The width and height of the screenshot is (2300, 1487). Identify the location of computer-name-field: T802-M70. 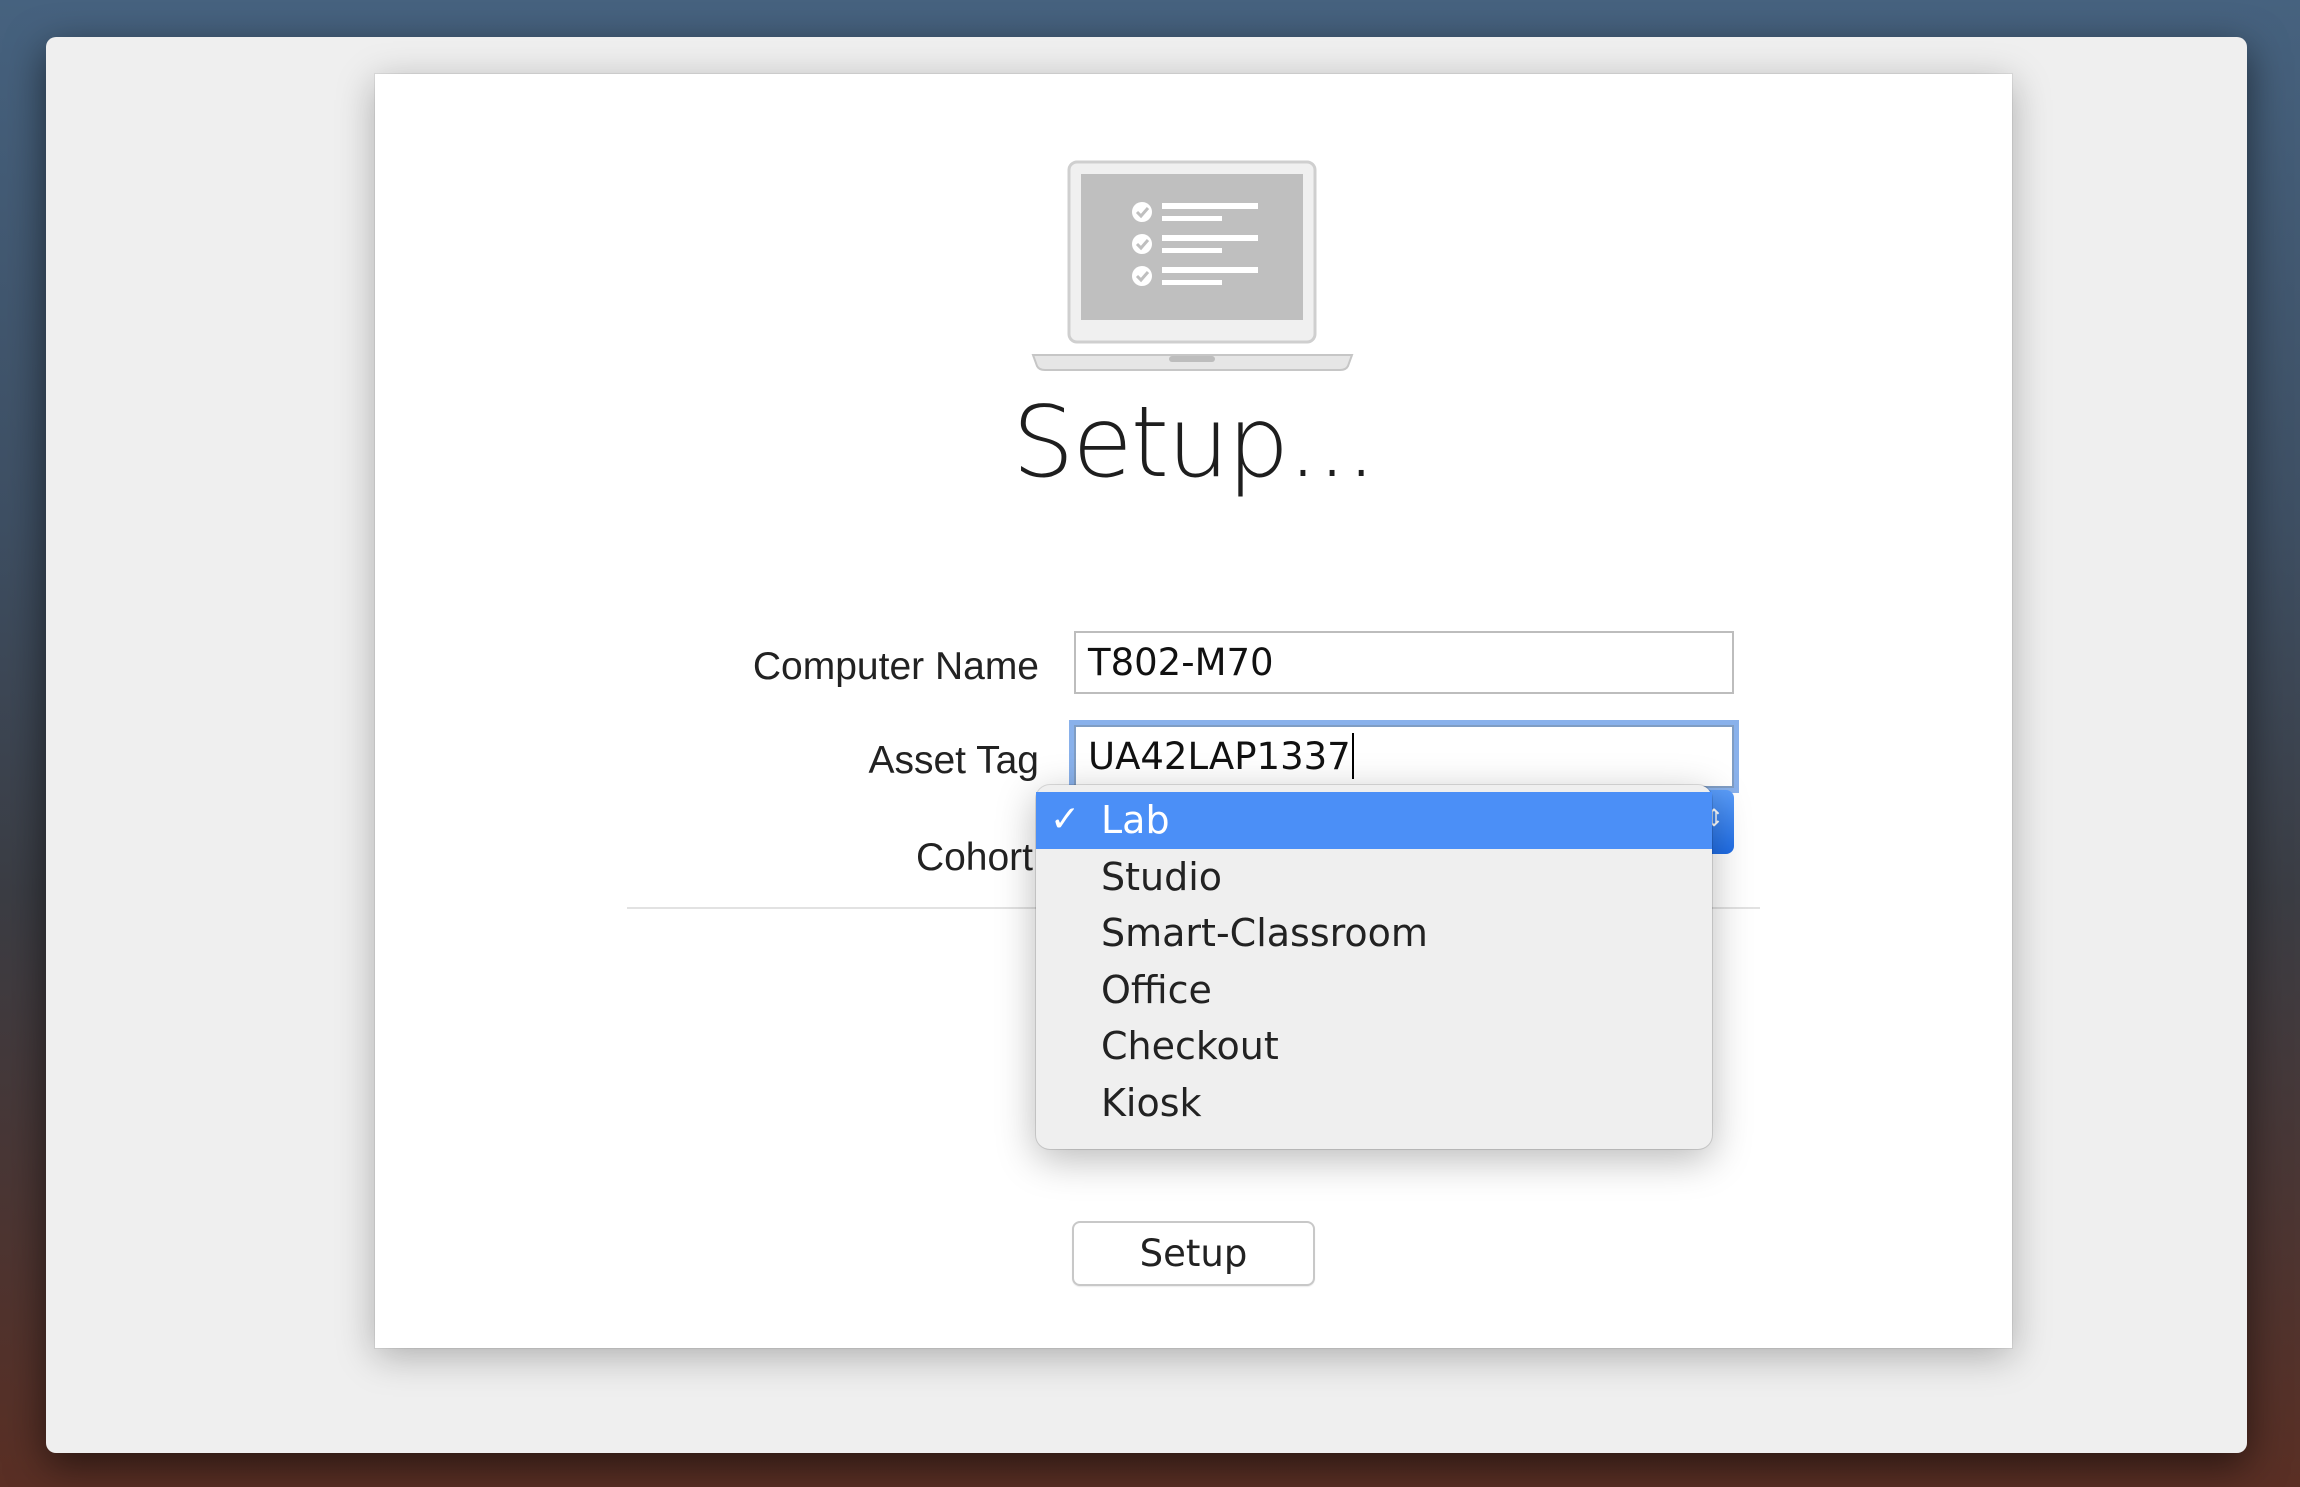
(1404, 662).